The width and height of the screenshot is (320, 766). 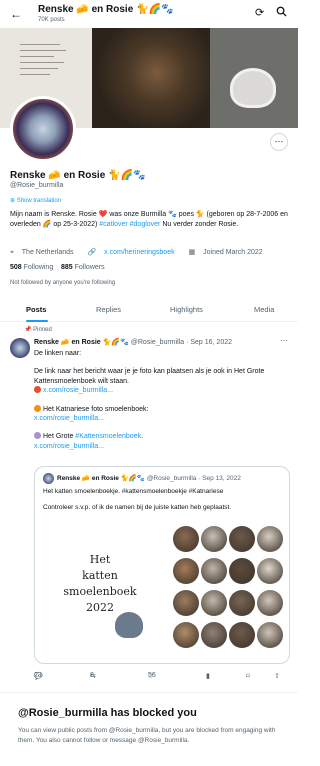 What do you see at coordinates (57, 267) in the screenshot?
I see `follow-stats: 508 Following 885 Followers` at bounding box center [57, 267].